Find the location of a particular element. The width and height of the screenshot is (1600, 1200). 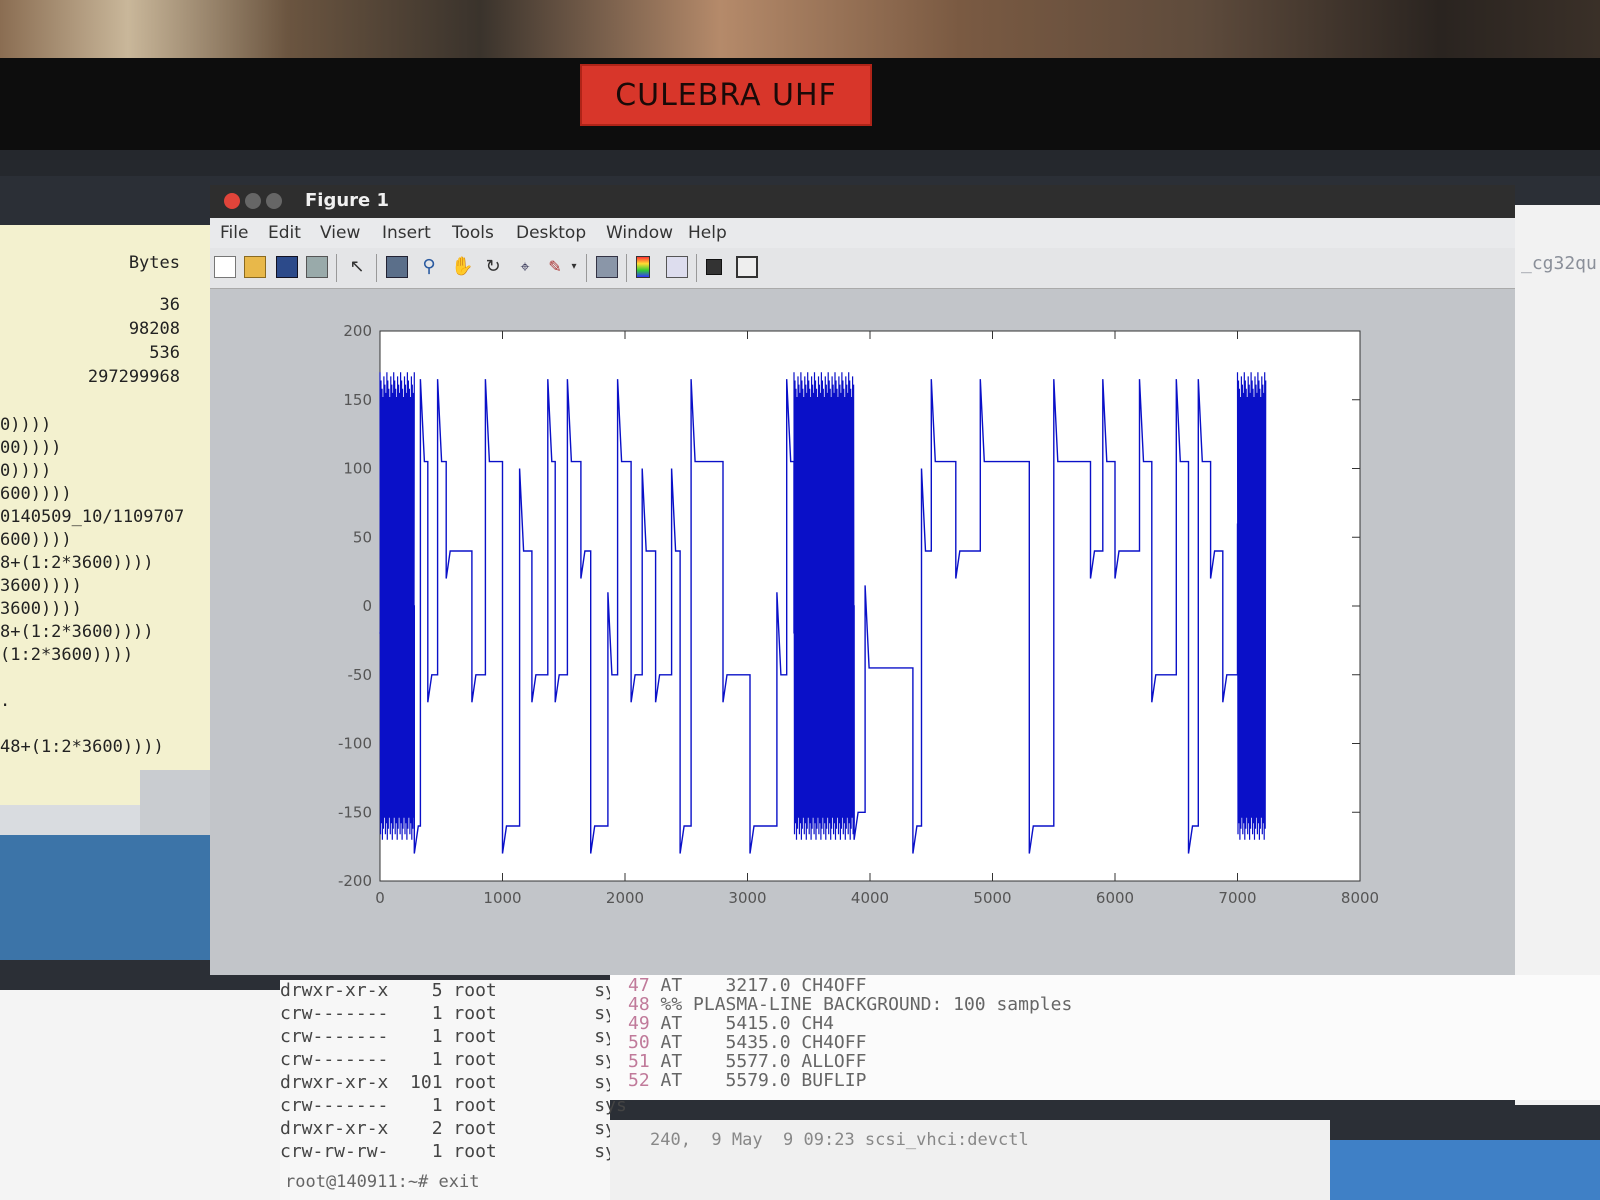

line-number: 50 is located at coordinates (644, 1042).